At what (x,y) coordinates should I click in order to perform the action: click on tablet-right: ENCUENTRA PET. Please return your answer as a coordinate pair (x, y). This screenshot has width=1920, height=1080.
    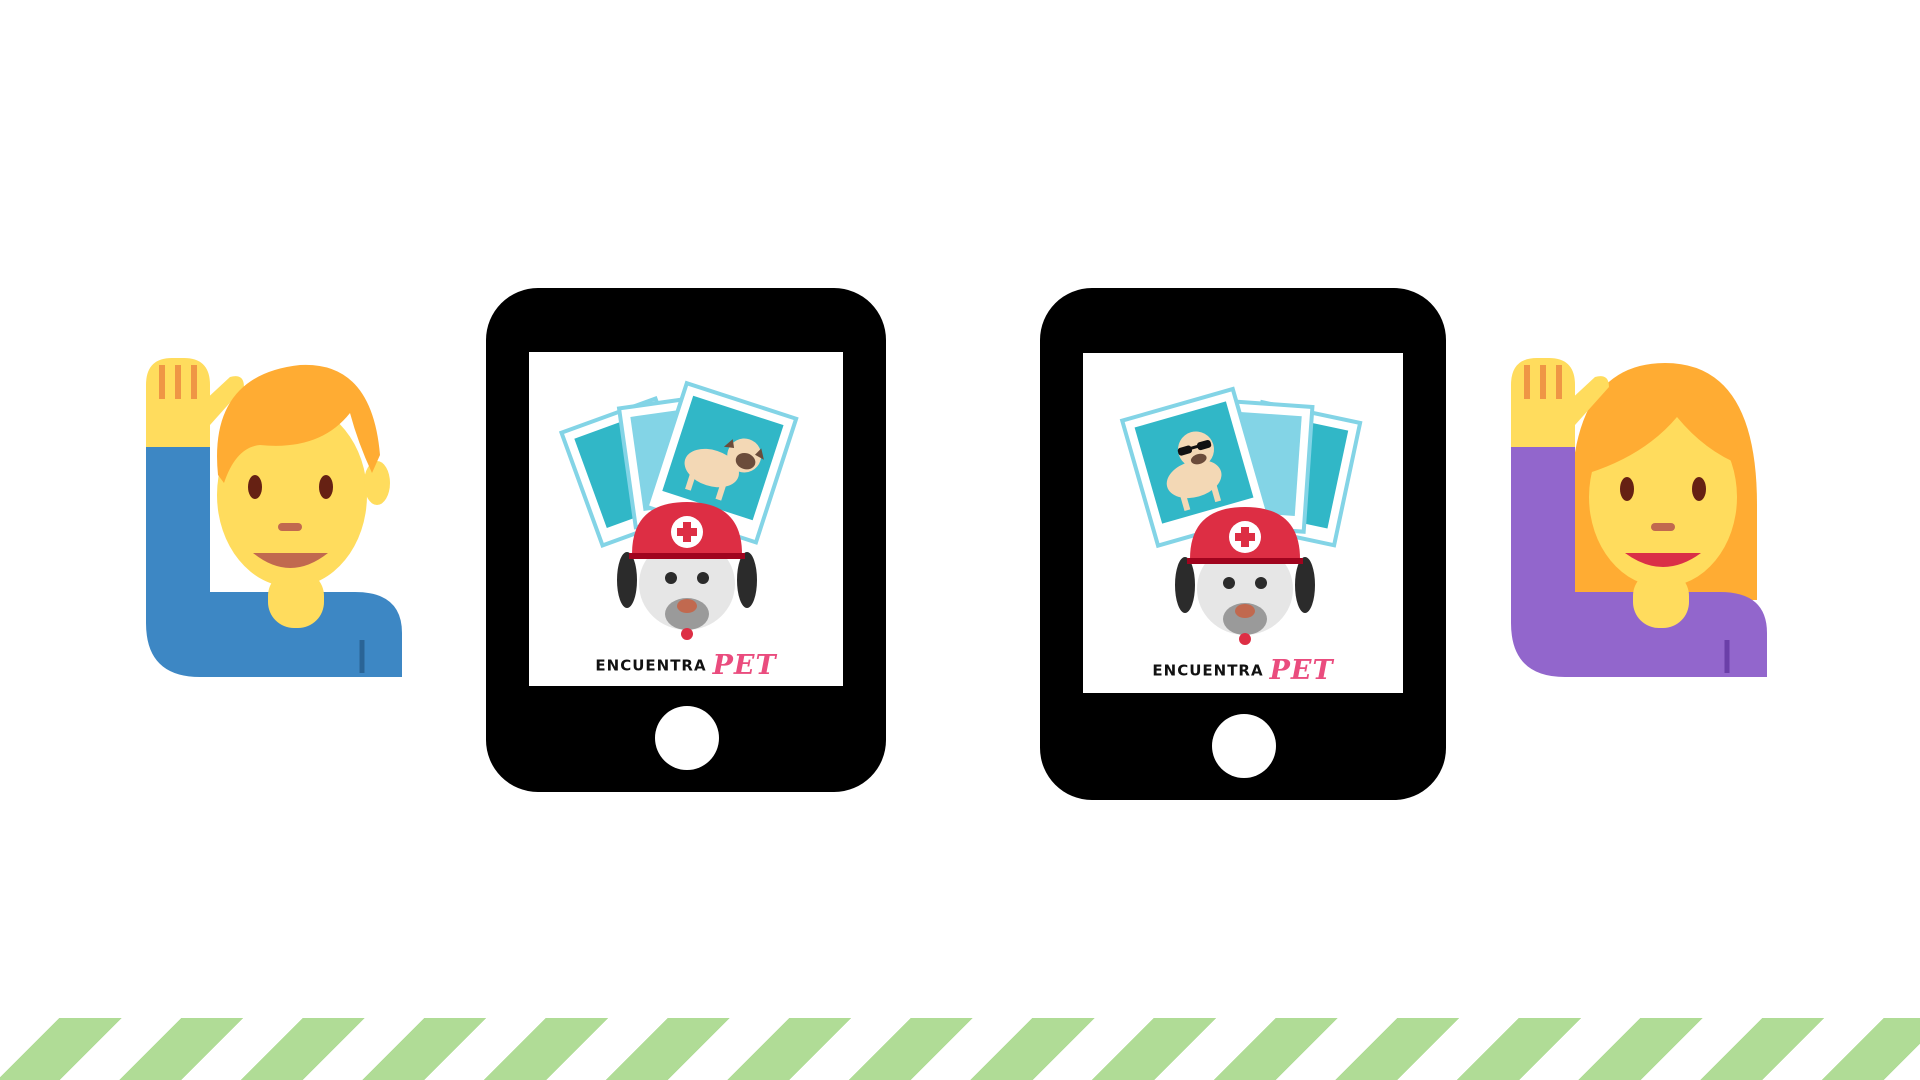
    Looking at the image, I should click on (1243, 544).